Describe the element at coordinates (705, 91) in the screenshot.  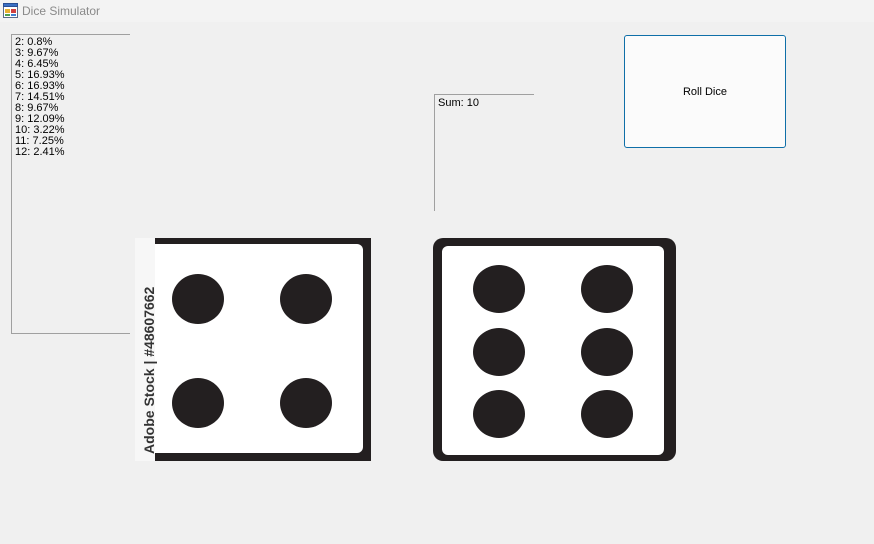
I see `roll-dice-button: Roll Dice` at that location.